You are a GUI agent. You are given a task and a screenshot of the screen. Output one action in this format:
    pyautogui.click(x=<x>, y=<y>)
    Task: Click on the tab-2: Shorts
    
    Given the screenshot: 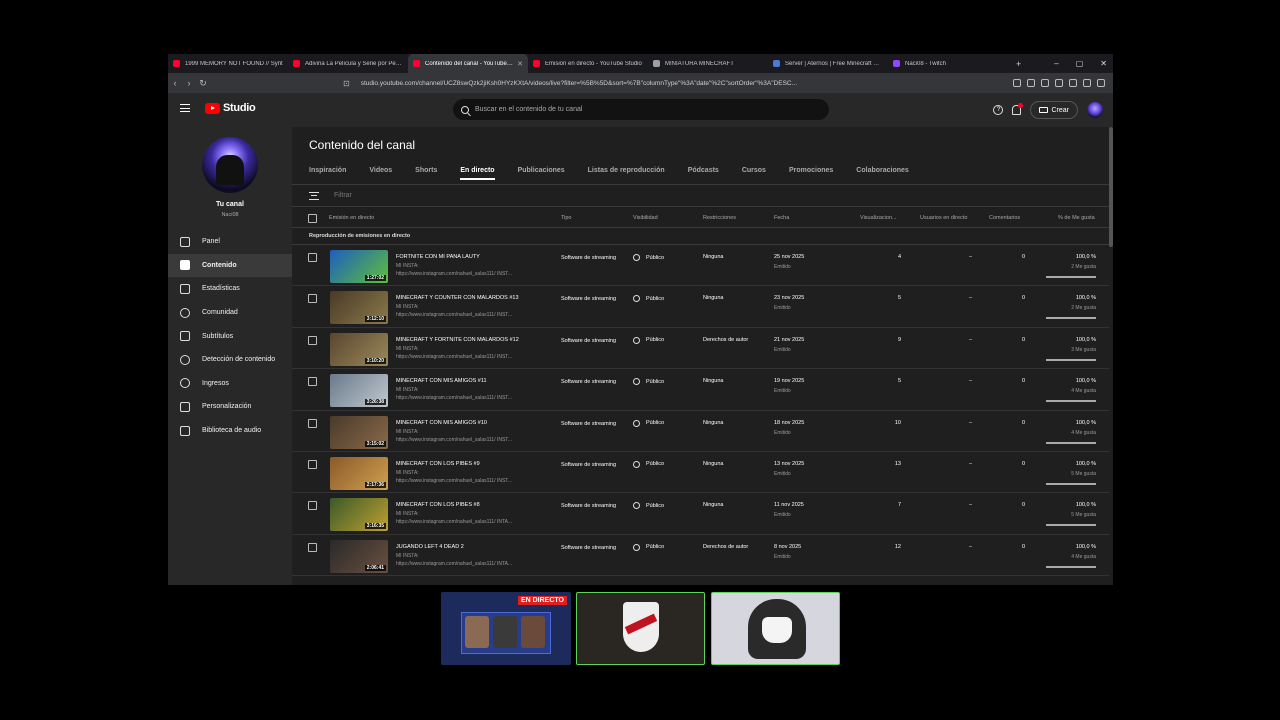 What is the action you would take?
    pyautogui.click(x=426, y=173)
    